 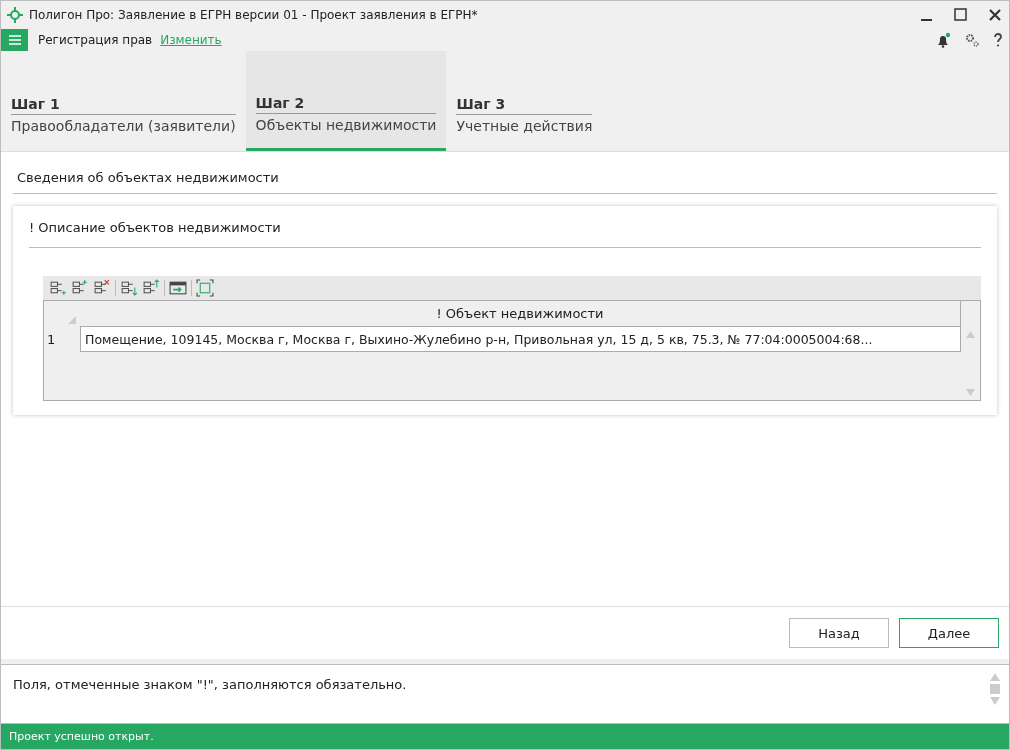 I want to click on back-button: Назад, so click(x=839, y=633).